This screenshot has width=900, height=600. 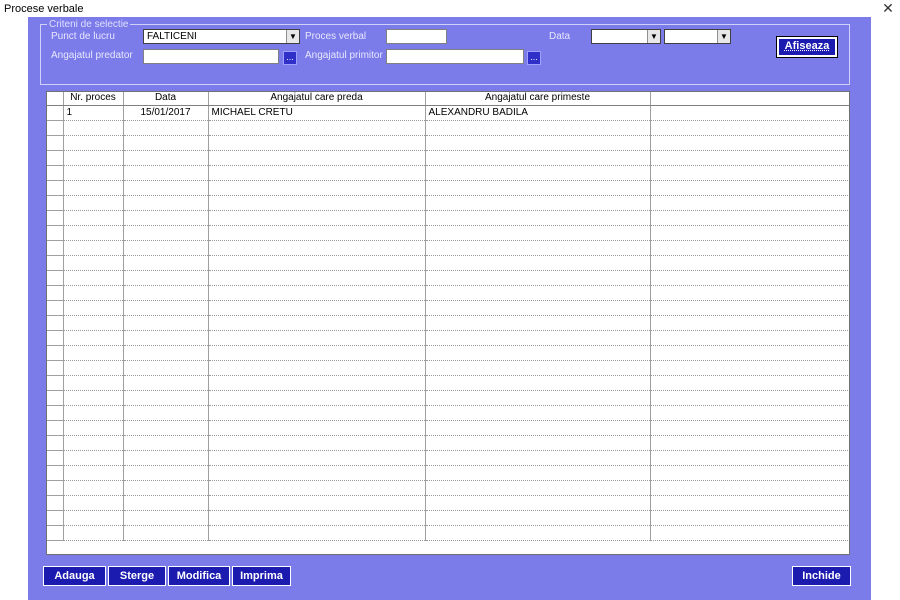 What do you see at coordinates (697, 36) in the screenshot?
I see `data-to-select: ▼` at bounding box center [697, 36].